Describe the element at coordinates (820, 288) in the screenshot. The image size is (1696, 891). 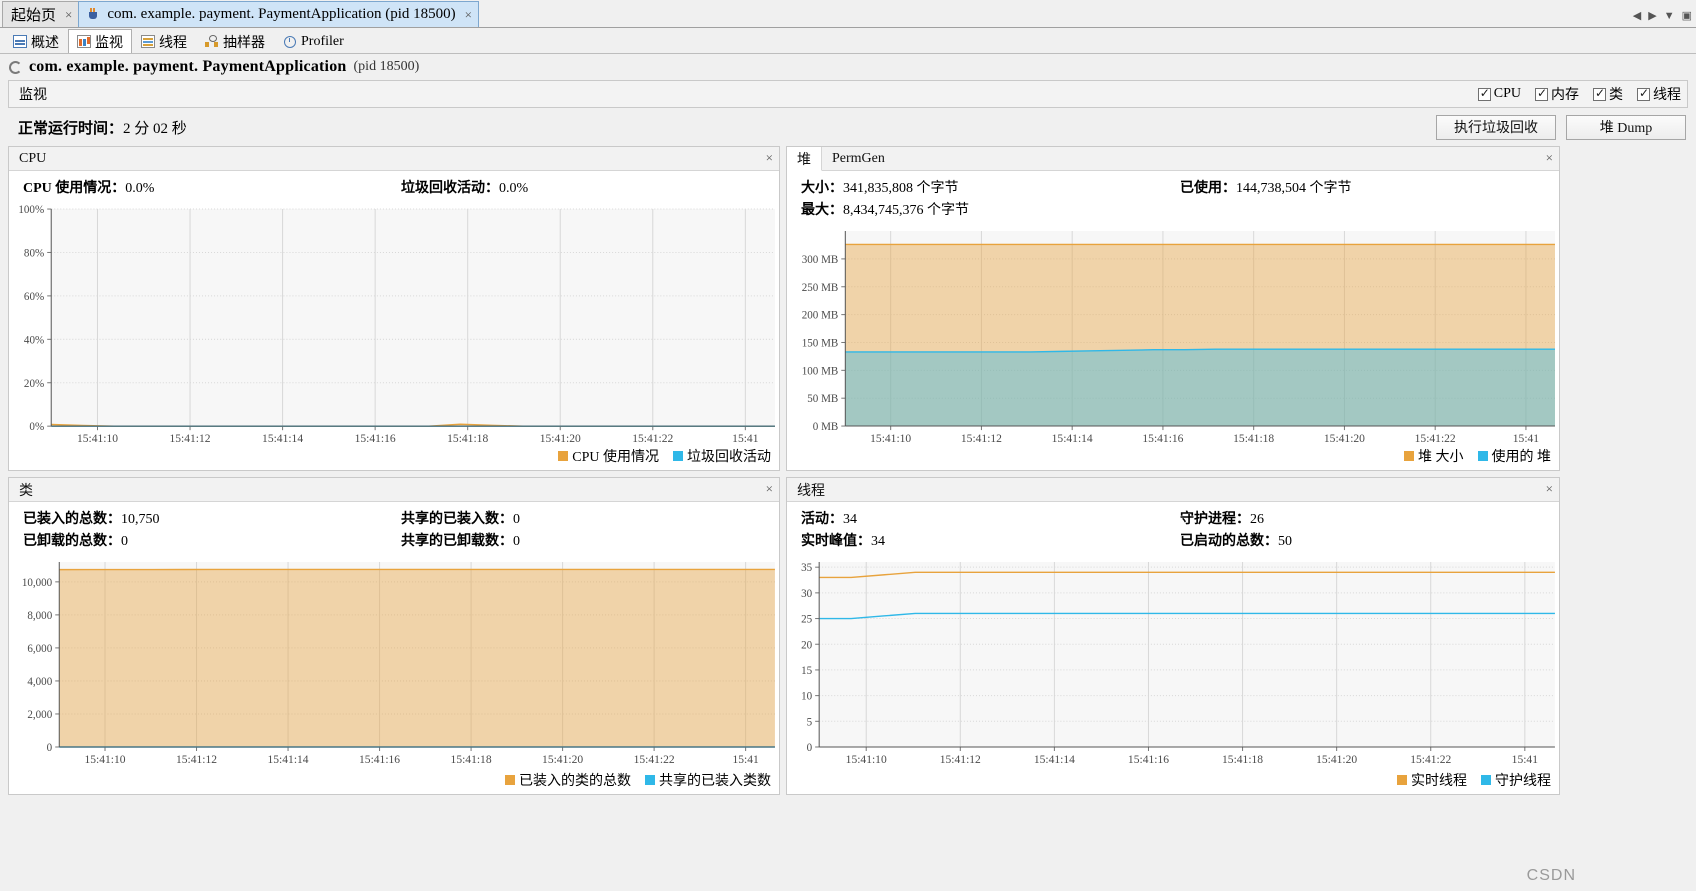
I see `svg-text: 250 MB` at that location.